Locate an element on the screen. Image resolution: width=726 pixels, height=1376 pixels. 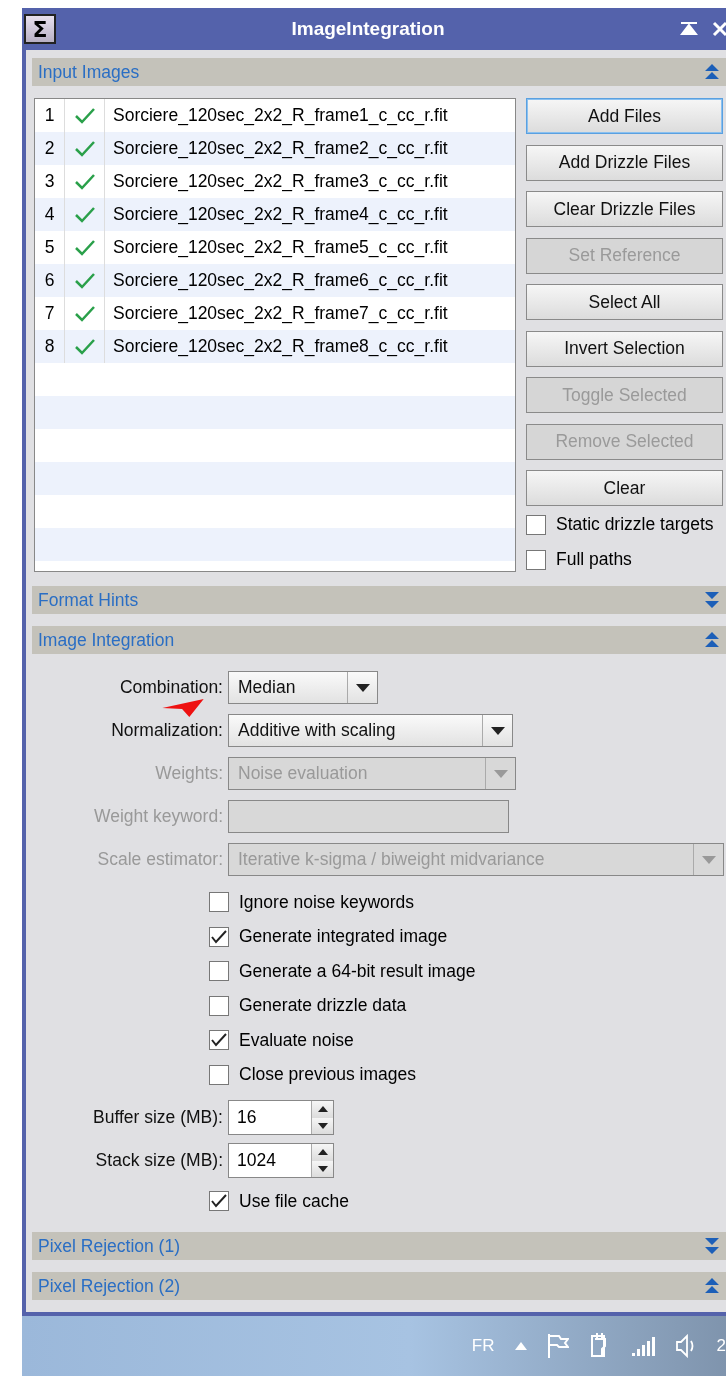
option-label: Evaluate noise is located at coordinates (296, 1040).